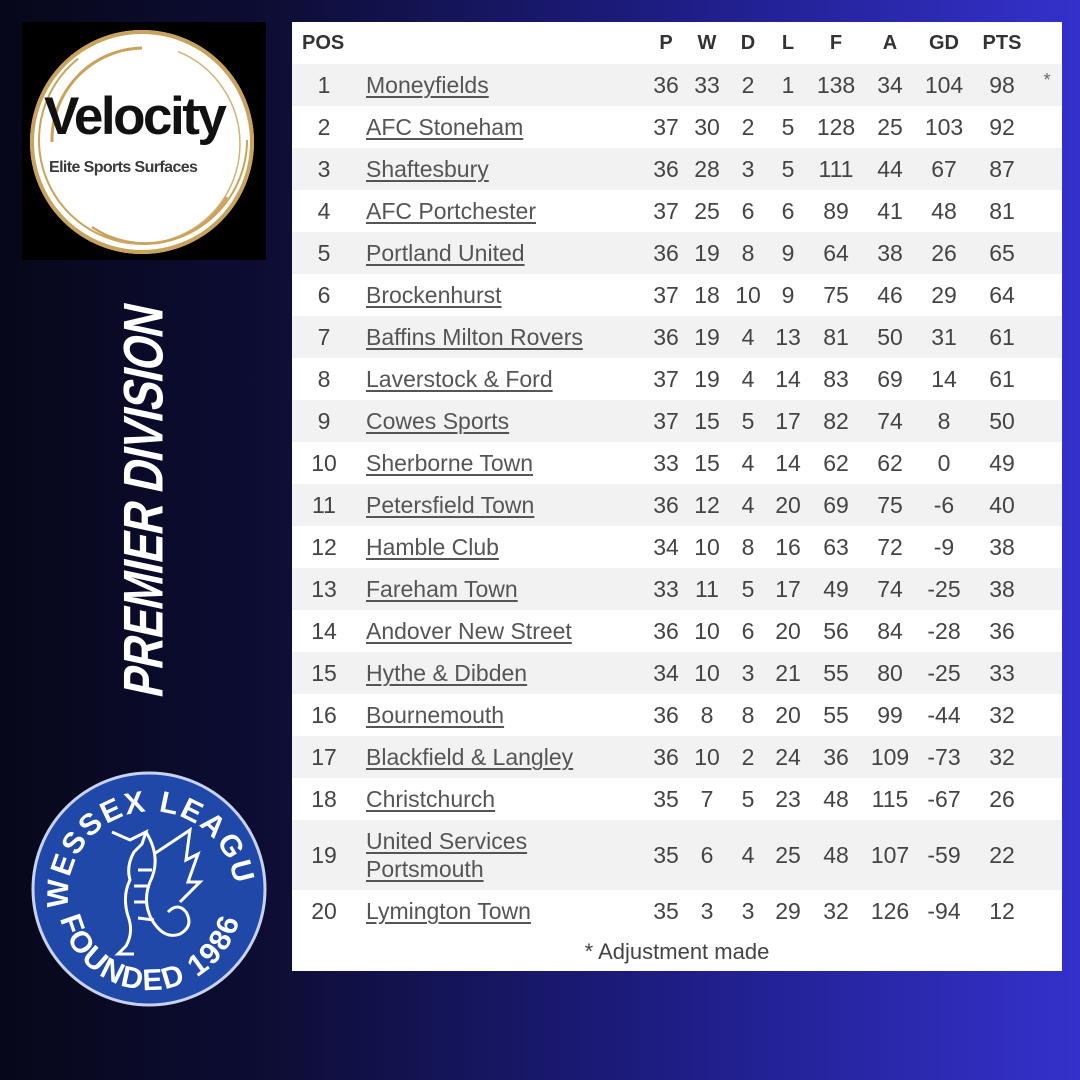  Describe the element at coordinates (890, 910) in the screenshot. I see `goals-against-cell: 126` at that location.